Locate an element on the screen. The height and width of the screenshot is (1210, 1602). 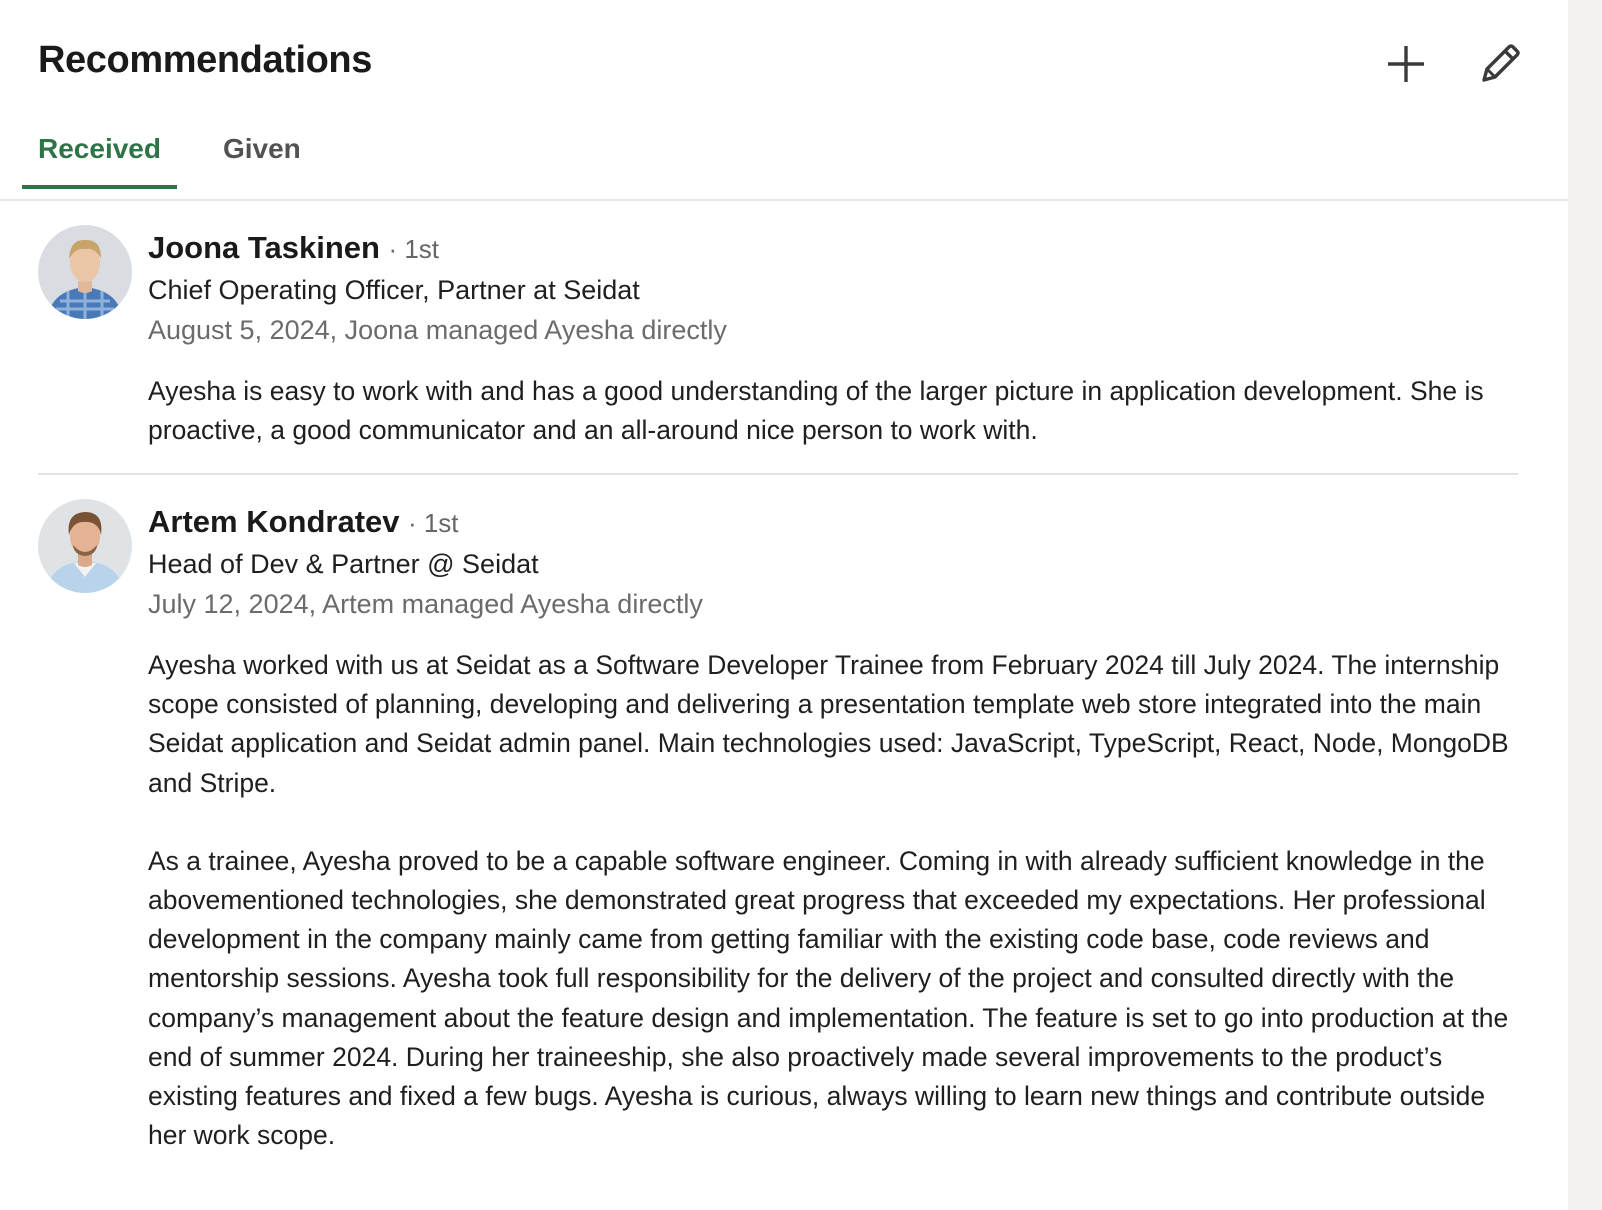
name-line: Joona Taskinen · 1st is located at coordinates (833, 247).